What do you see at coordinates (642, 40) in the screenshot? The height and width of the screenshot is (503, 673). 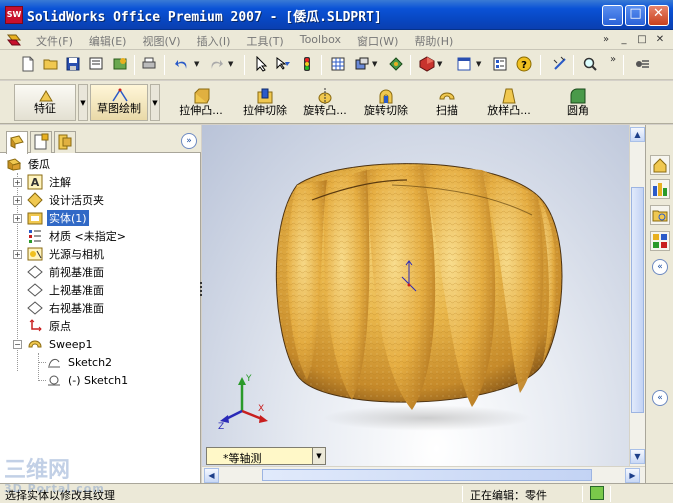 I see `doc-maximize-button: □` at bounding box center [642, 40].